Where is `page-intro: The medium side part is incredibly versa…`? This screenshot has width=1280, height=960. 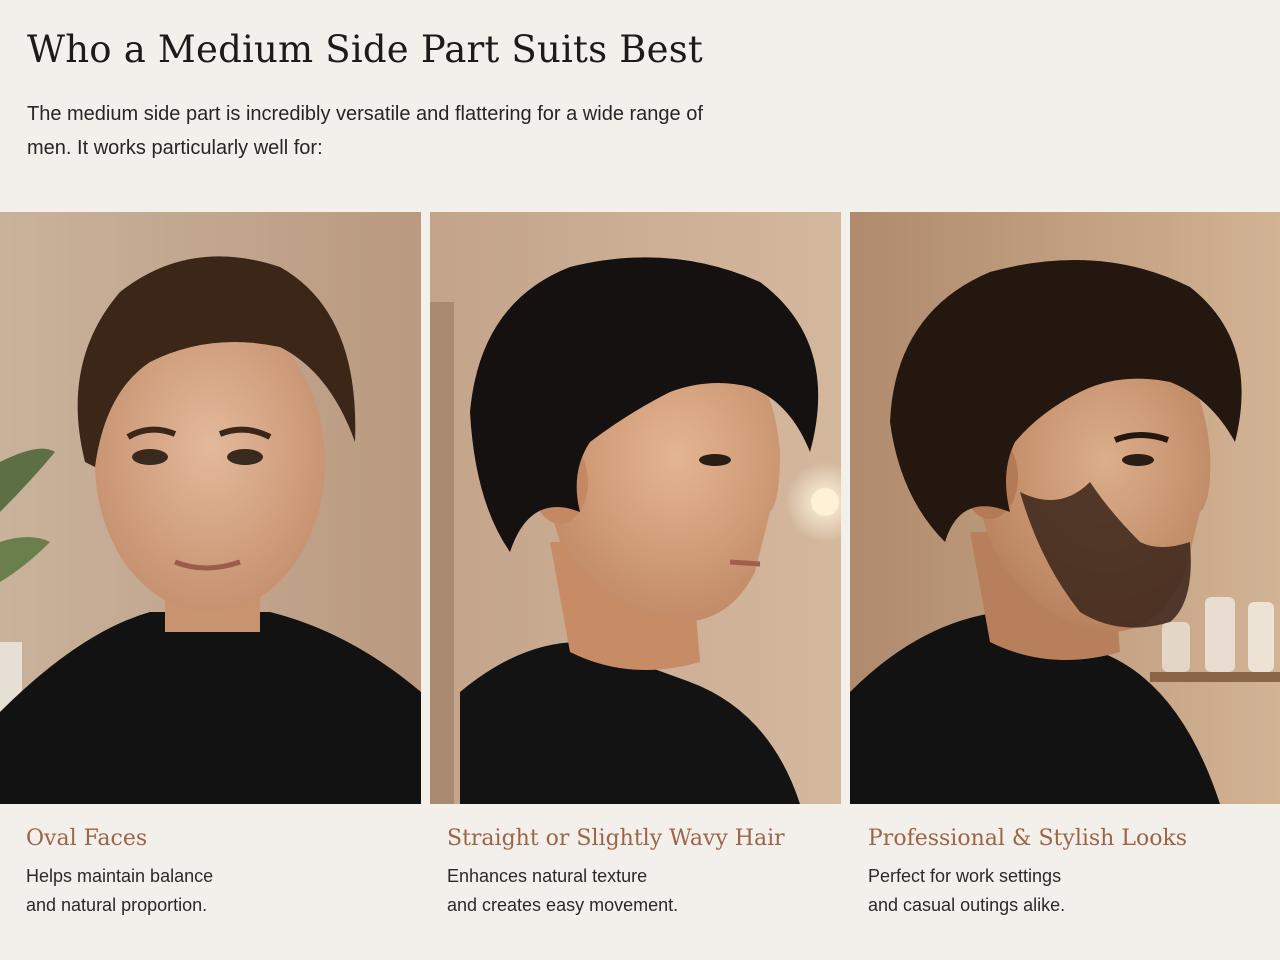 page-intro: The medium side part is incredibly versa… is located at coordinates (365, 131).